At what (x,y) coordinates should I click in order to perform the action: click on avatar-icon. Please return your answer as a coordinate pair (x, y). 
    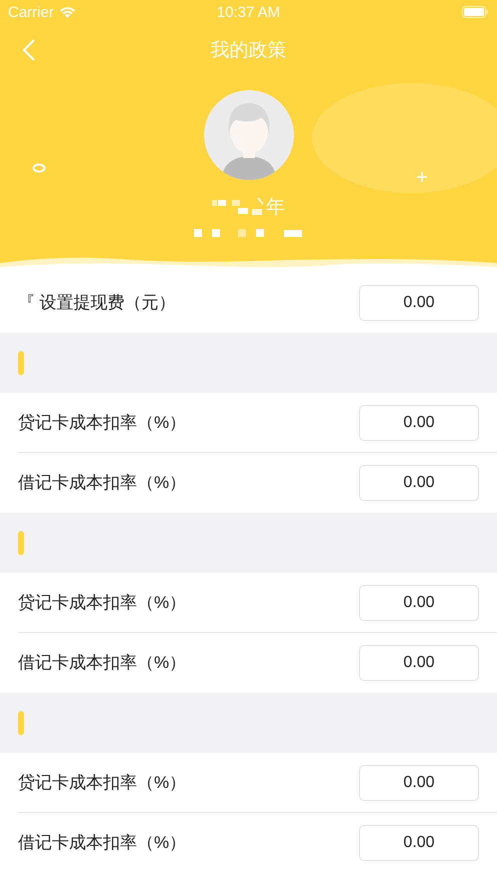
    Looking at the image, I should click on (249, 135).